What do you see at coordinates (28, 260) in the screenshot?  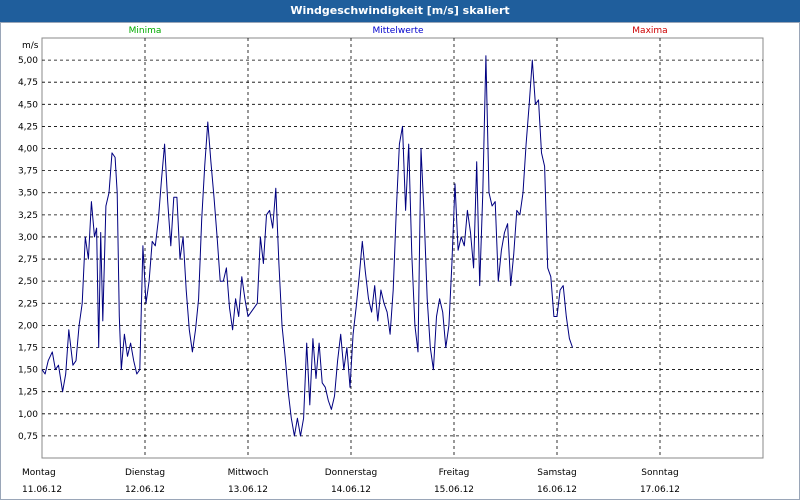 I see `y-tick-label: 2,75` at bounding box center [28, 260].